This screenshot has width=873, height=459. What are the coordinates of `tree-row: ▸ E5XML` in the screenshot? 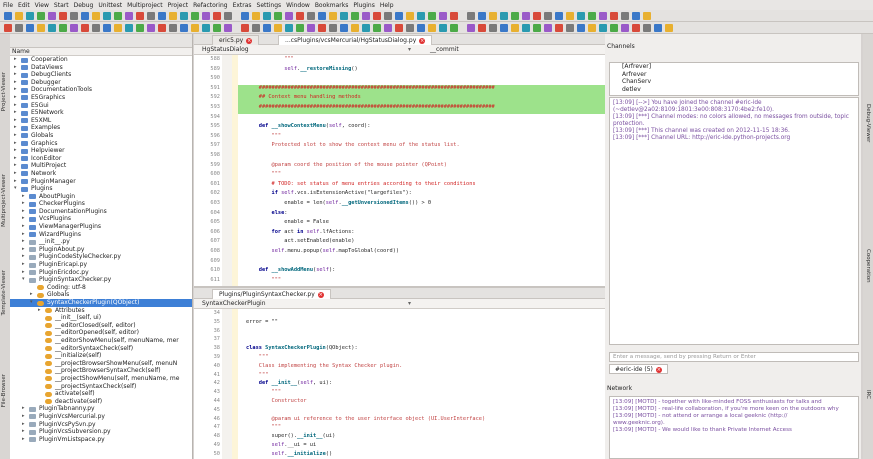 It's located at (101, 121).